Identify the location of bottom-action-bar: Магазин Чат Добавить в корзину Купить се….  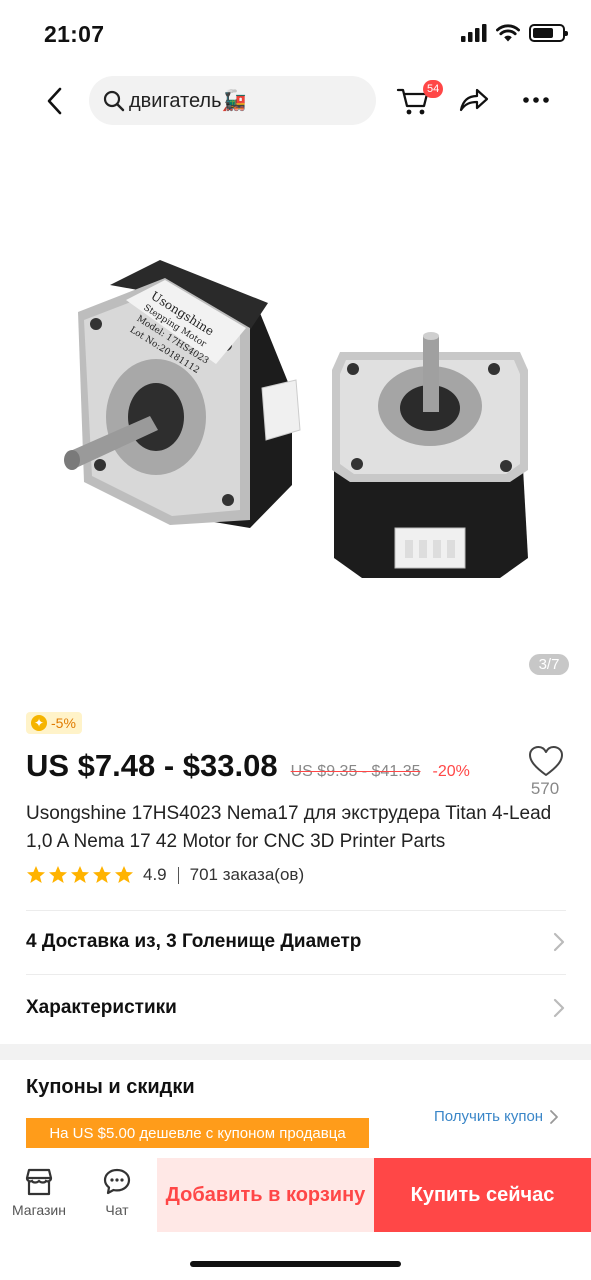
(295, 1195).